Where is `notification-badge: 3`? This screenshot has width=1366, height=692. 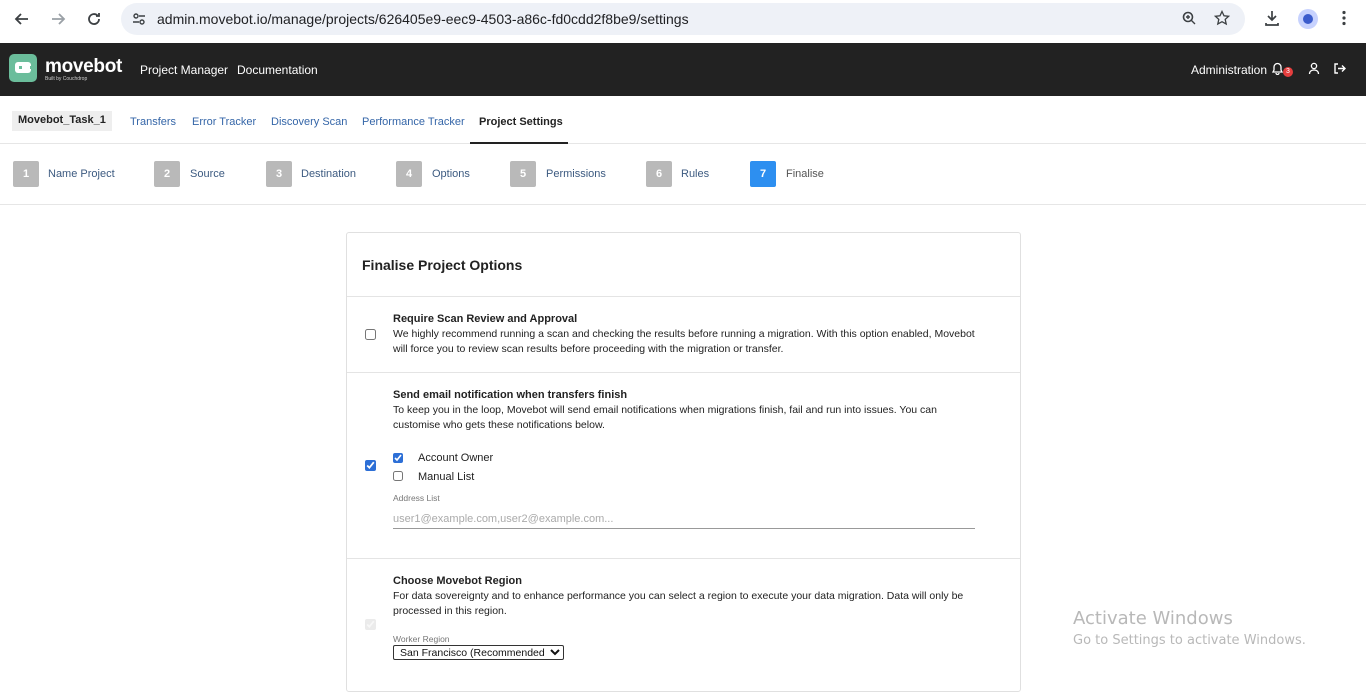
notification-badge: 3 is located at coordinates (1288, 72).